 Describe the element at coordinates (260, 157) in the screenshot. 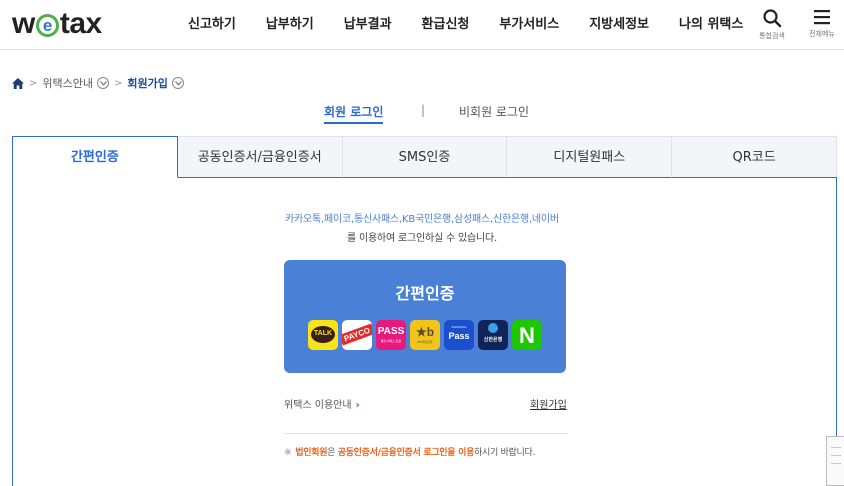

I see `tab-certificate: 공동인증서/금융인증서` at that location.